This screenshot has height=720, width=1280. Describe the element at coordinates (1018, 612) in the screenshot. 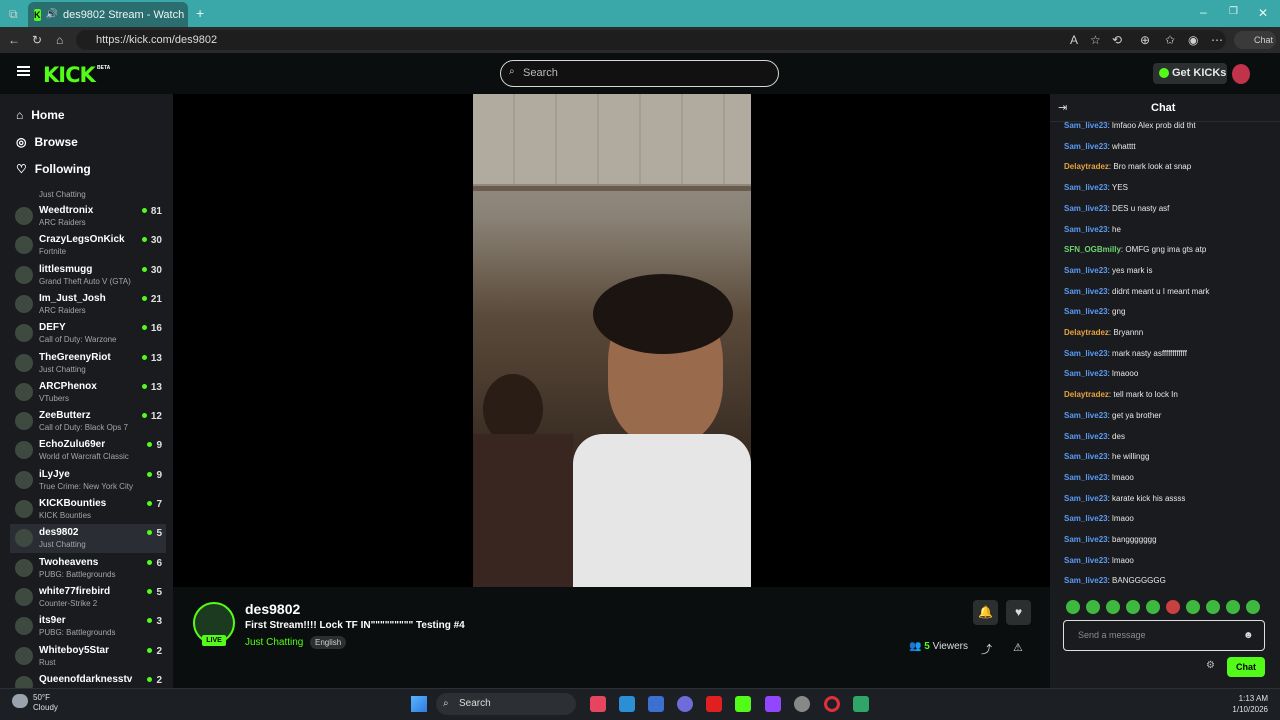

I see `follow-button: ♥` at that location.